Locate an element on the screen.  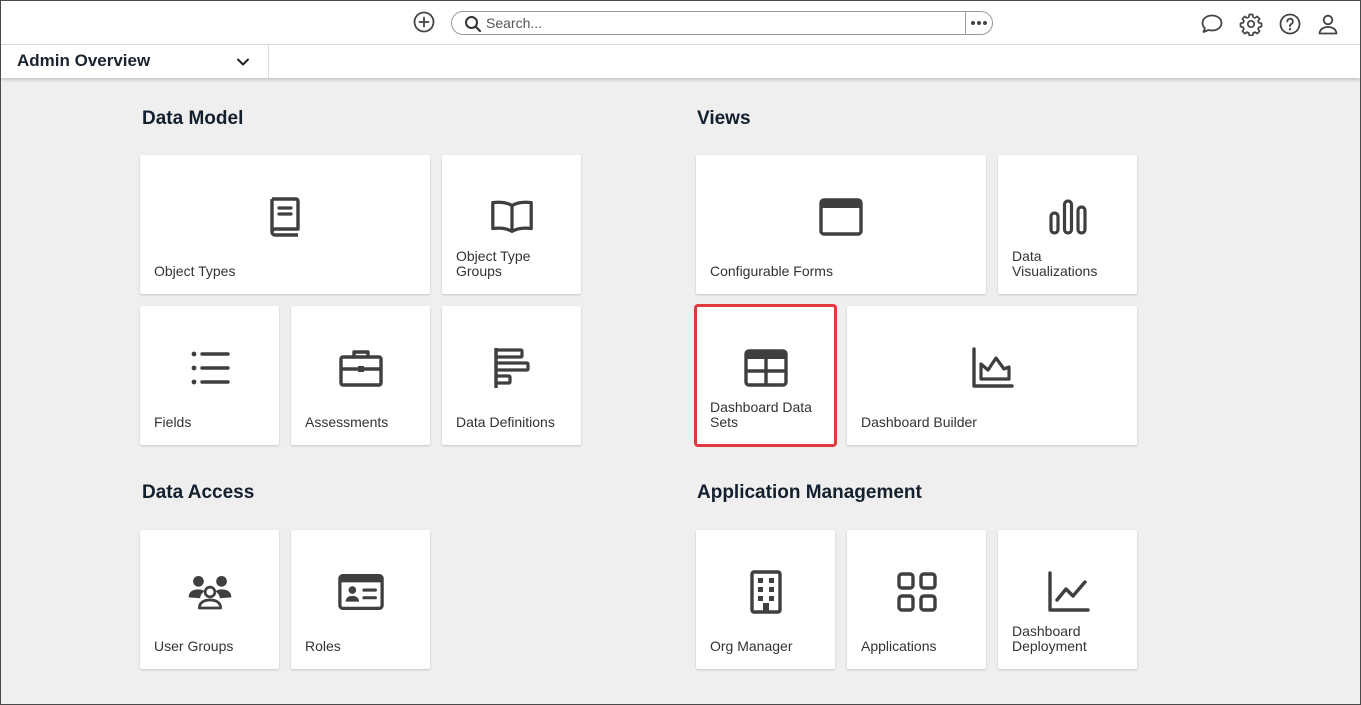
chevron-down-icon is located at coordinates (243, 62).